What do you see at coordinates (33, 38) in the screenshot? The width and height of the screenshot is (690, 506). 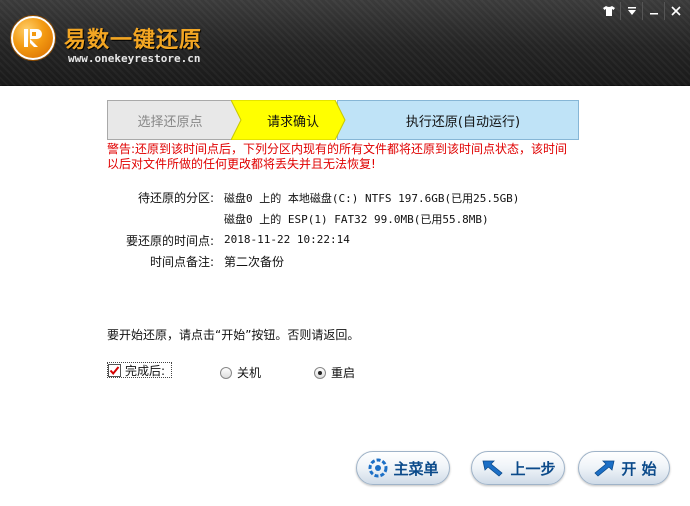 I see `app-logo-icon` at bounding box center [33, 38].